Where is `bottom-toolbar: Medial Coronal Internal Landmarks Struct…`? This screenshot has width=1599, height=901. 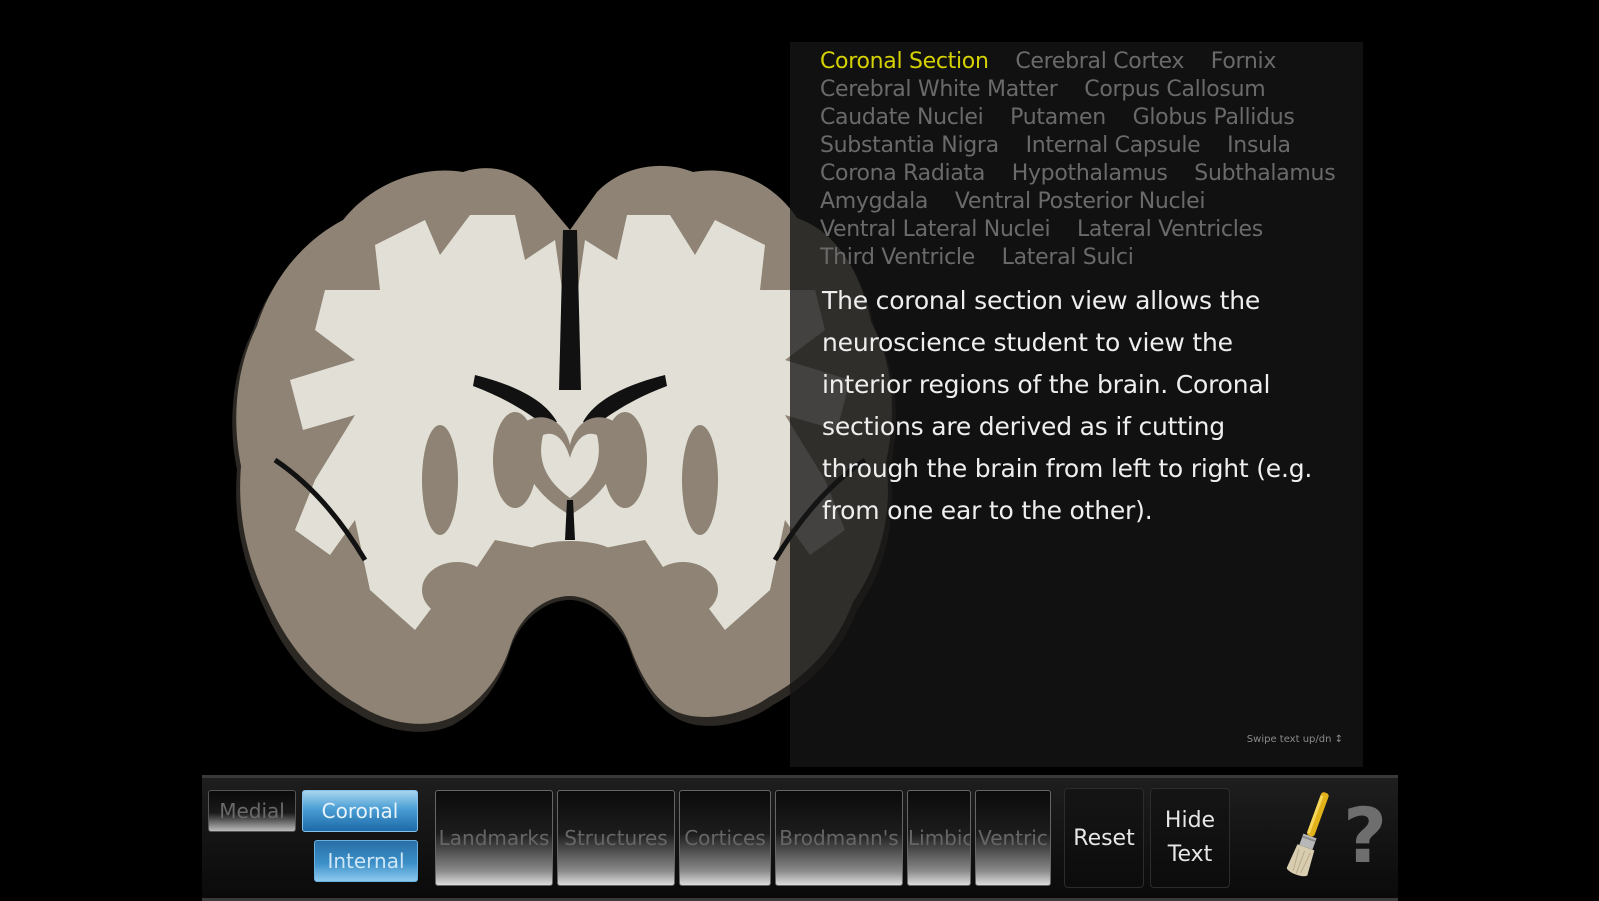 bottom-toolbar: Medial Coronal Internal Landmarks Struct… is located at coordinates (800, 838).